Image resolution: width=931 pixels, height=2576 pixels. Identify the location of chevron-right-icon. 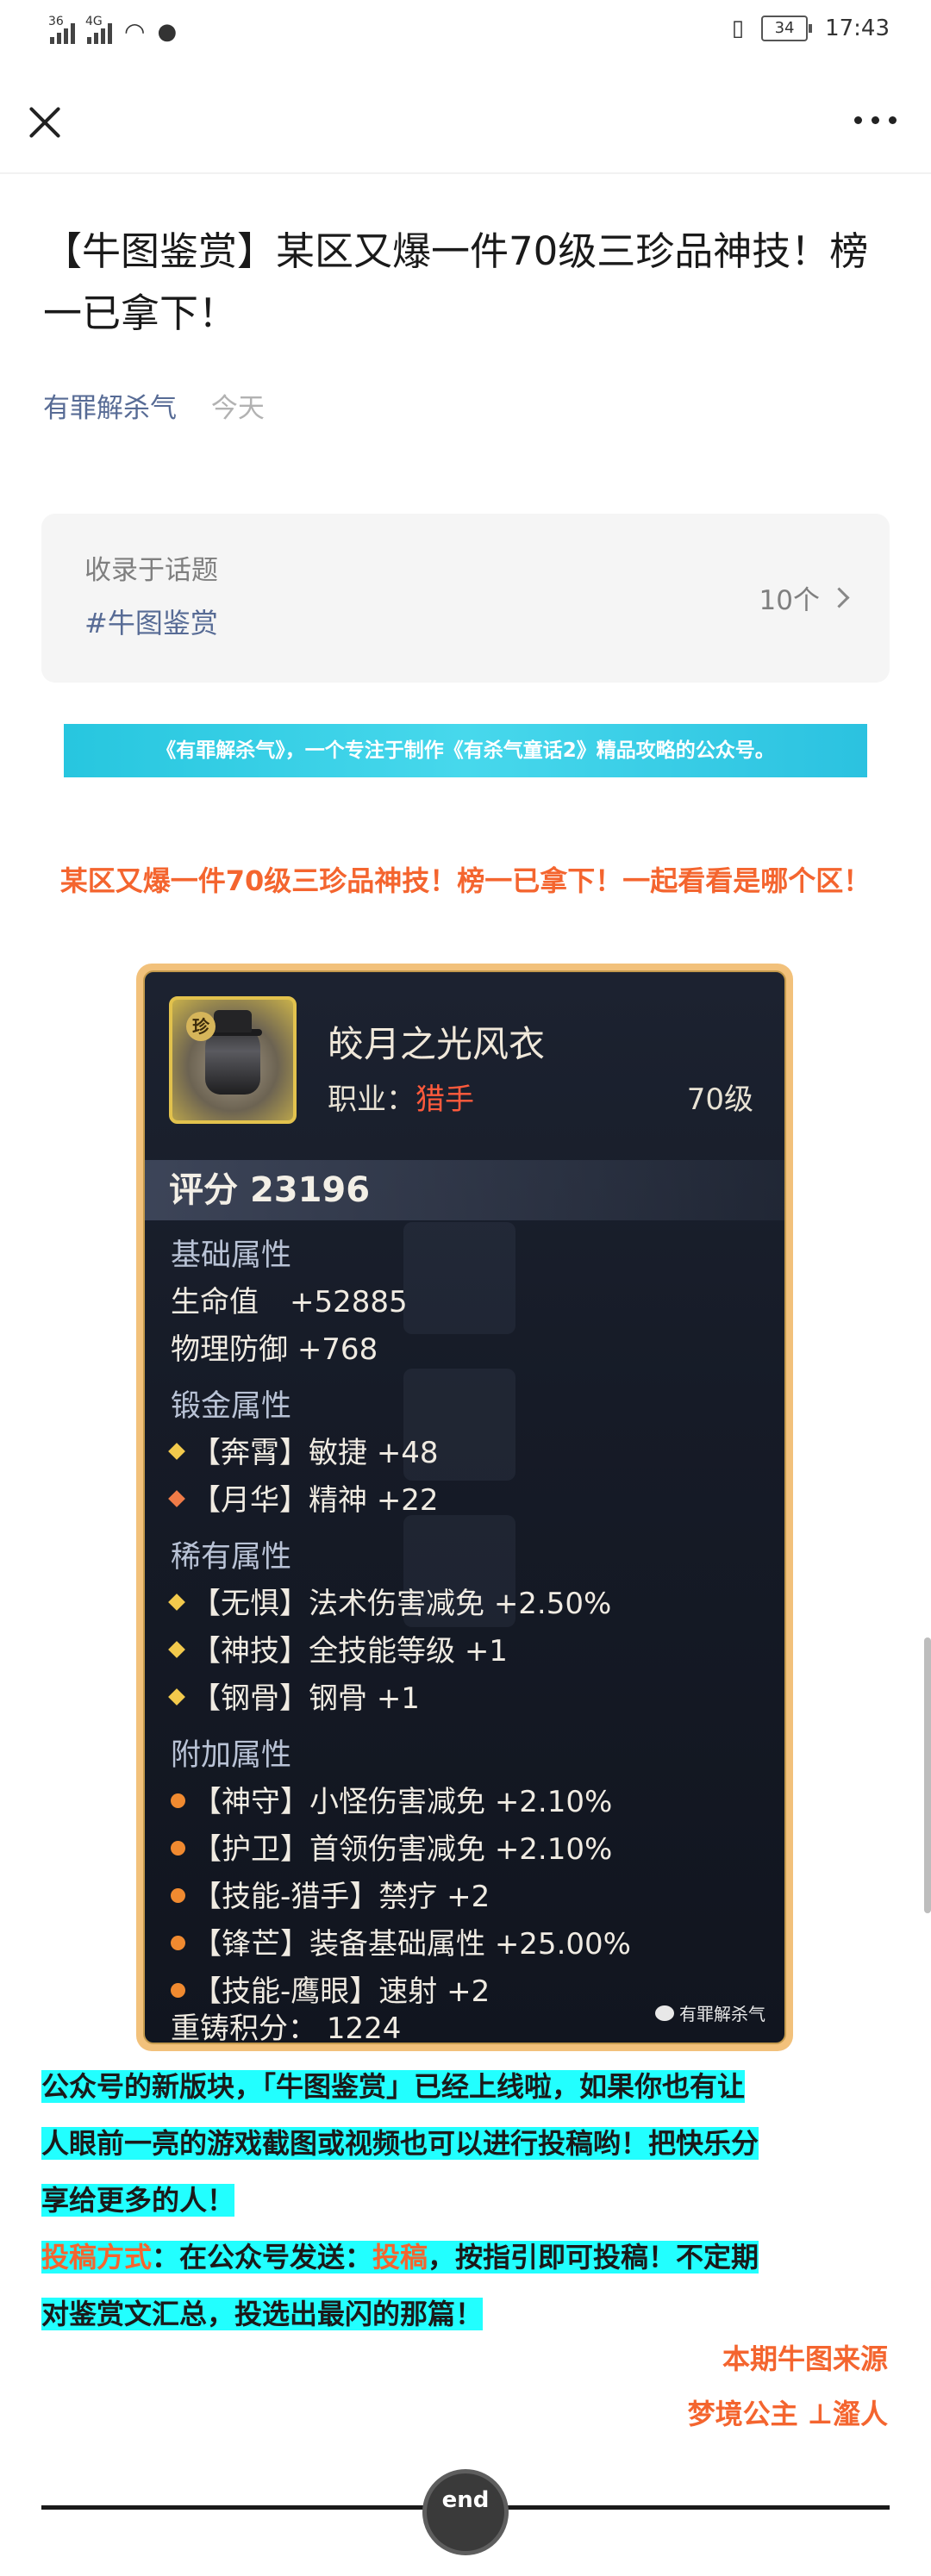
(839, 597).